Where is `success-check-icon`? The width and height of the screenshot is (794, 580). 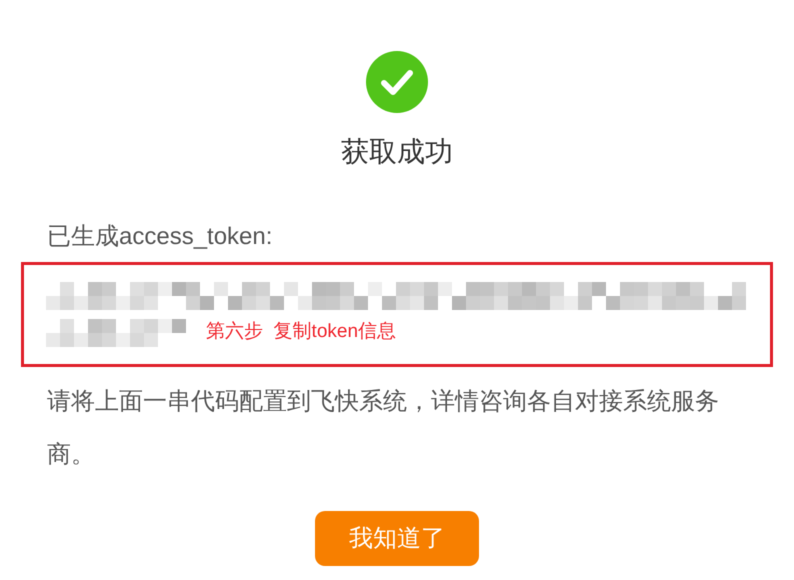
success-check-icon is located at coordinates (397, 82).